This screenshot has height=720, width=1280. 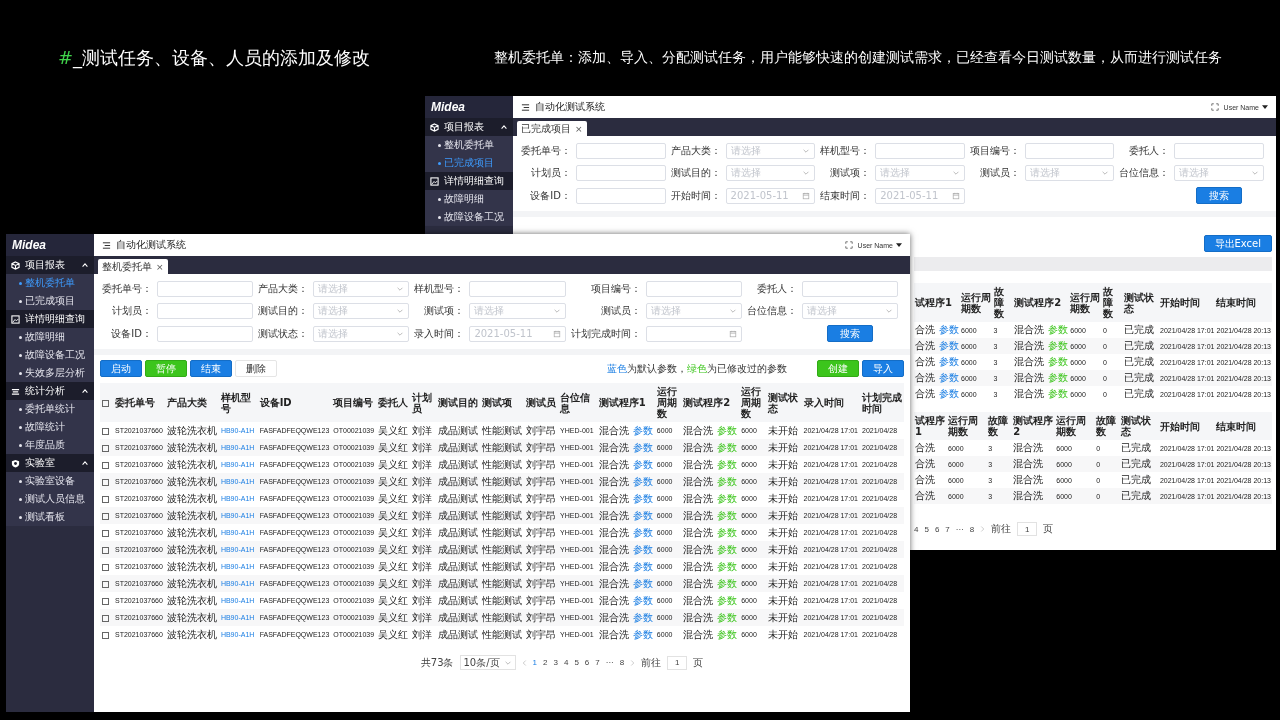 What do you see at coordinates (50, 265) in the screenshot?
I see `sidebar-group: 项目报表` at bounding box center [50, 265].